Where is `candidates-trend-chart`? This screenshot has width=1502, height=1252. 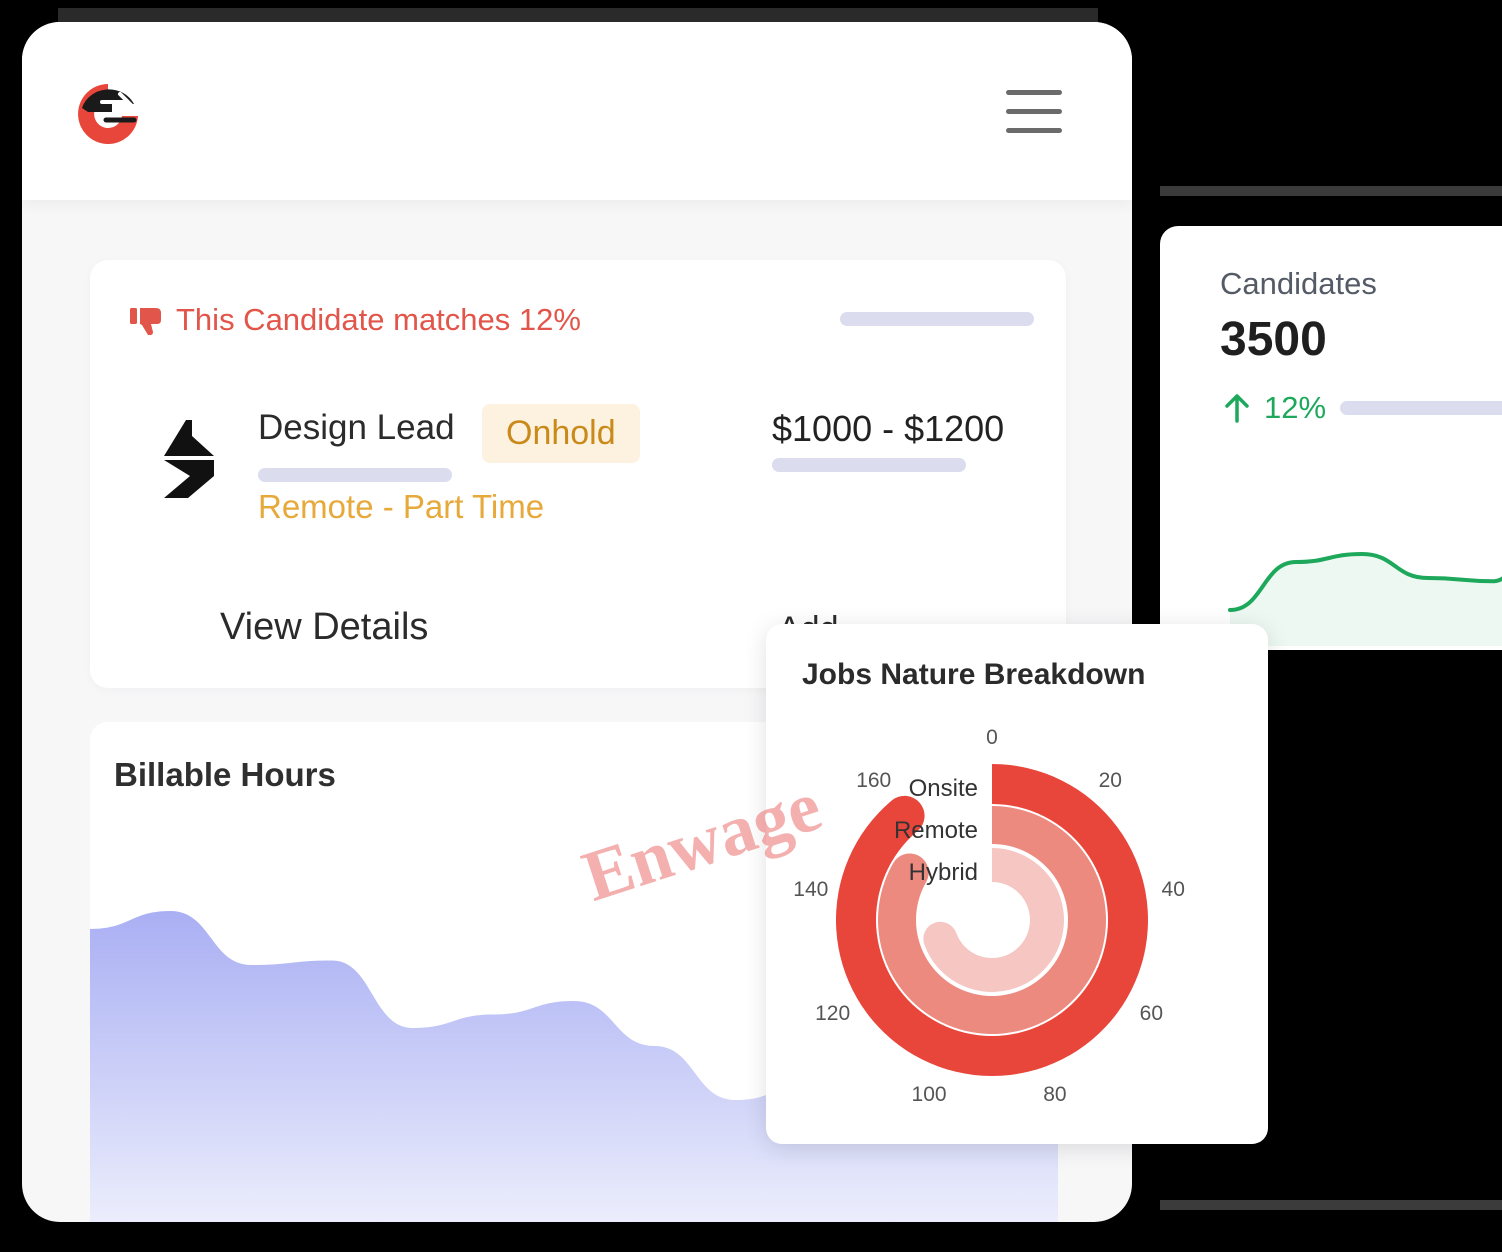
candidates-trend-chart is located at coordinates (1365, 598).